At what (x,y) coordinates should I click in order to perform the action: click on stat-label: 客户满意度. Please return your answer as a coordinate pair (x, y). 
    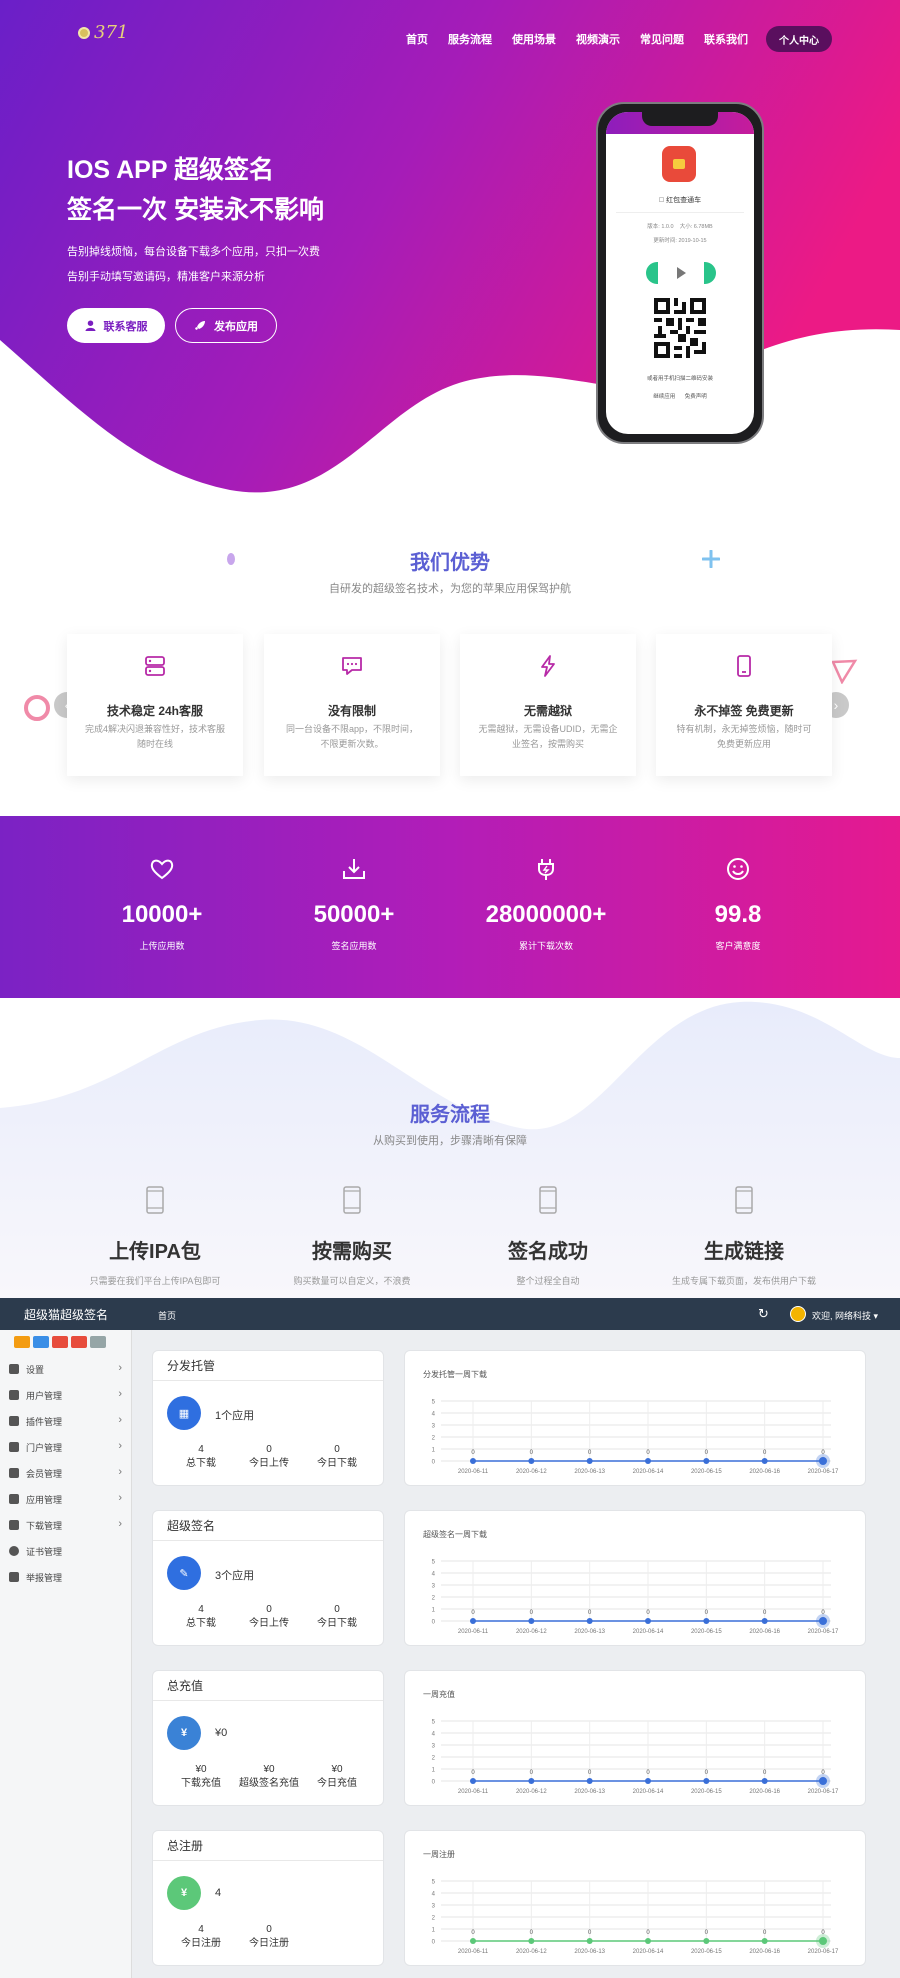
    Looking at the image, I should click on (738, 946).